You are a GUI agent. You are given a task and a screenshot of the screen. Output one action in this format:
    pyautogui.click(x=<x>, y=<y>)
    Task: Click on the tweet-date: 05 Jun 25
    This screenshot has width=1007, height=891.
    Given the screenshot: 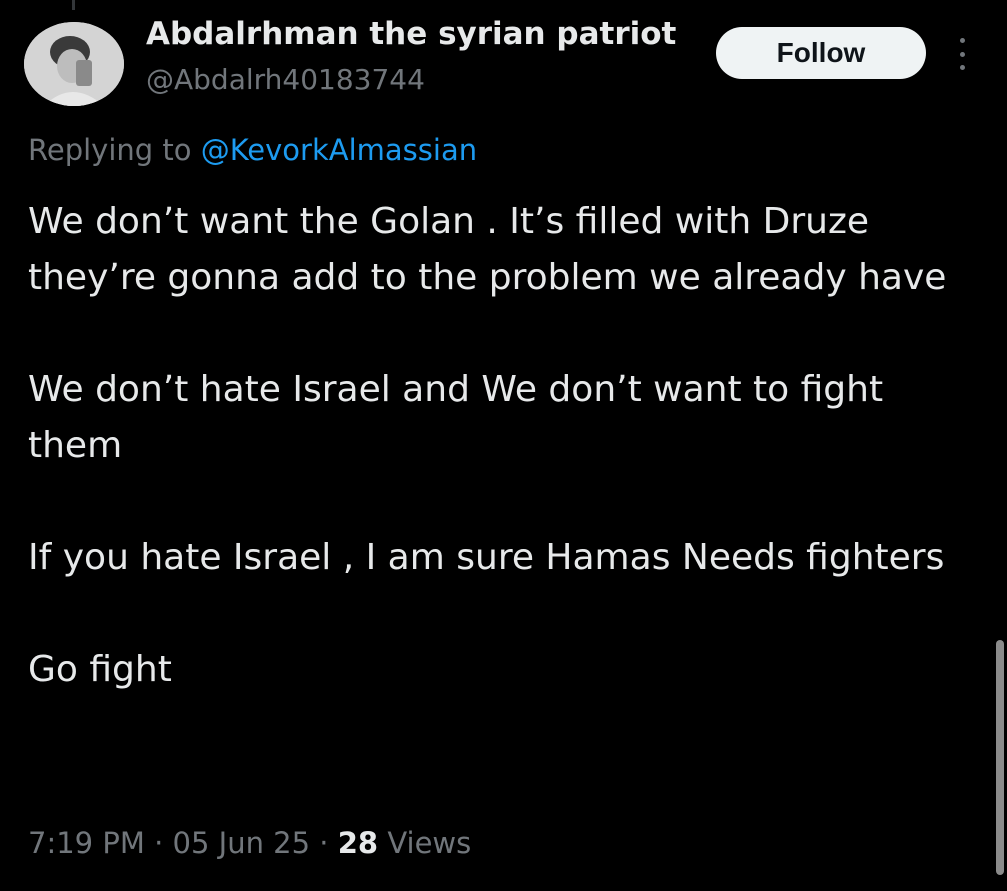 What is the action you would take?
    pyautogui.click(x=242, y=843)
    